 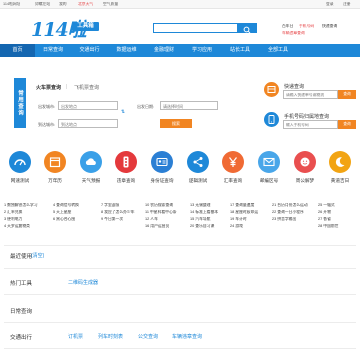 I want to click on list-link: 19 车计时, so click(x=253, y=219).